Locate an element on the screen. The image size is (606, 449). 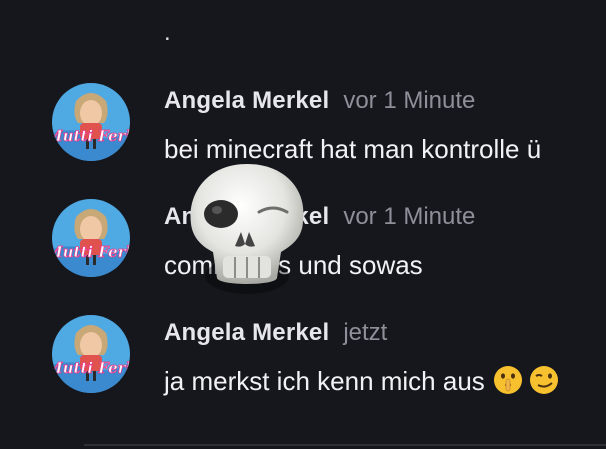
previous-message-fragment: . is located at coordinates (167, 32).